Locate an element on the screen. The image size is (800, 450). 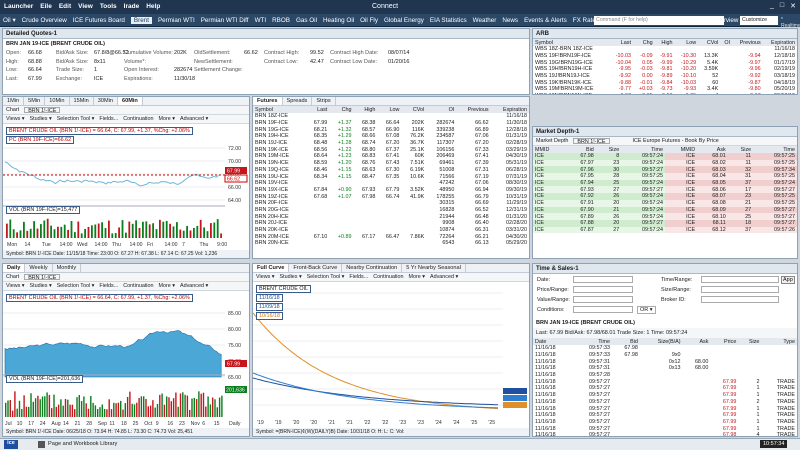
menu-tools: Tools is located at coordinates (108, 6).